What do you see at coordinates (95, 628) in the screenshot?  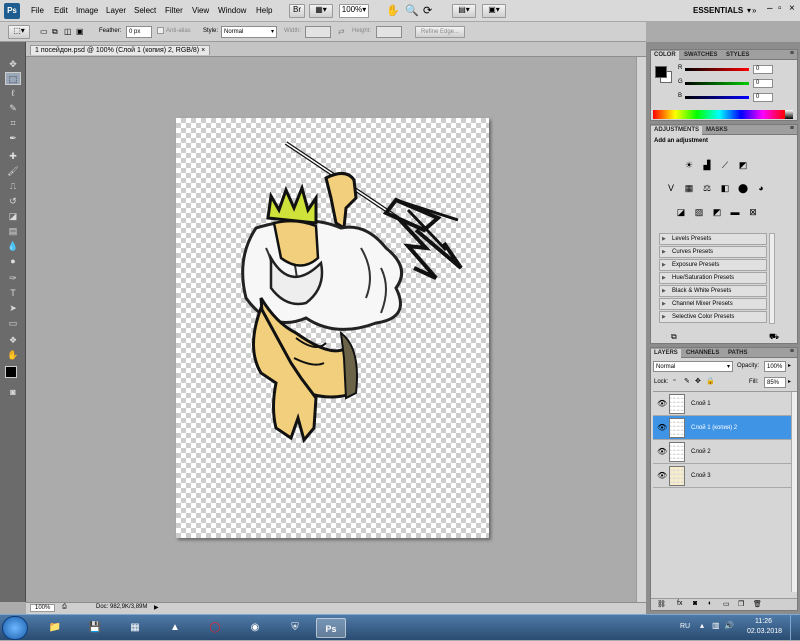 I see `save-task-icon: 💾` at bounding box center [95, 628].